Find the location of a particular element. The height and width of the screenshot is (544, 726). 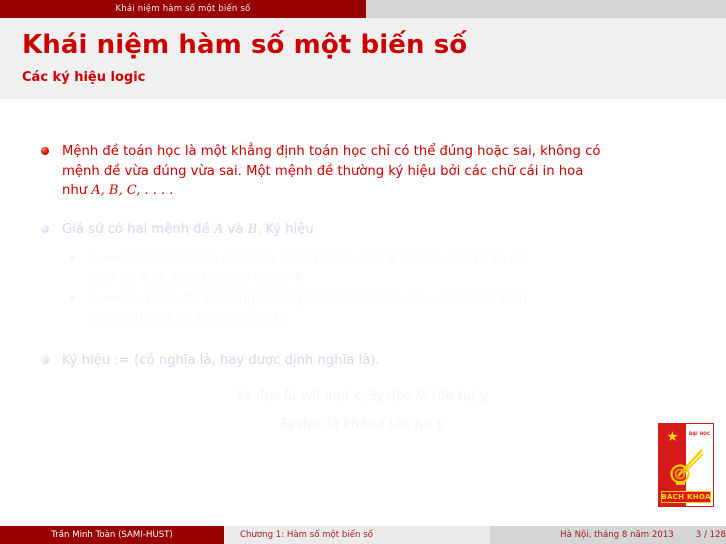

footer-page-number: 3 / 128 is located at coordinates (710, 535).